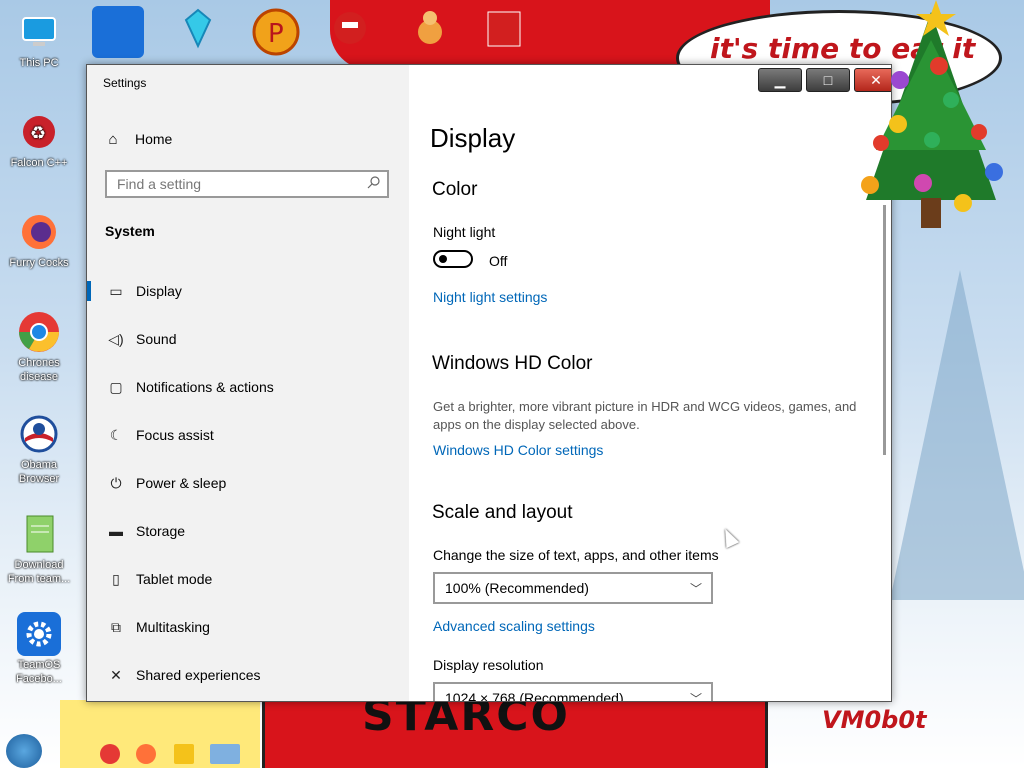 This screenshot has width=1024, height=768. I want to click on svg-text: P, so click(276, 34).